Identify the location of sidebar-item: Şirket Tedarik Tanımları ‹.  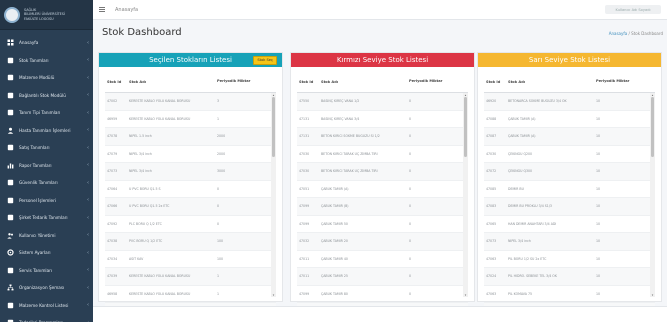
(46, 218).